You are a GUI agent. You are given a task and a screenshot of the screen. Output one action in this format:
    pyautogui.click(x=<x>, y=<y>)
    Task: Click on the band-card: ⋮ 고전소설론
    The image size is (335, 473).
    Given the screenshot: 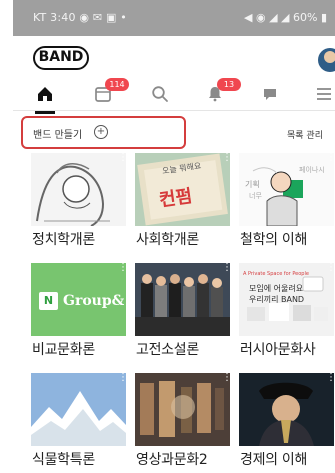 What is the action you would take?
    pyautogui.click(x=183, y=315)
    